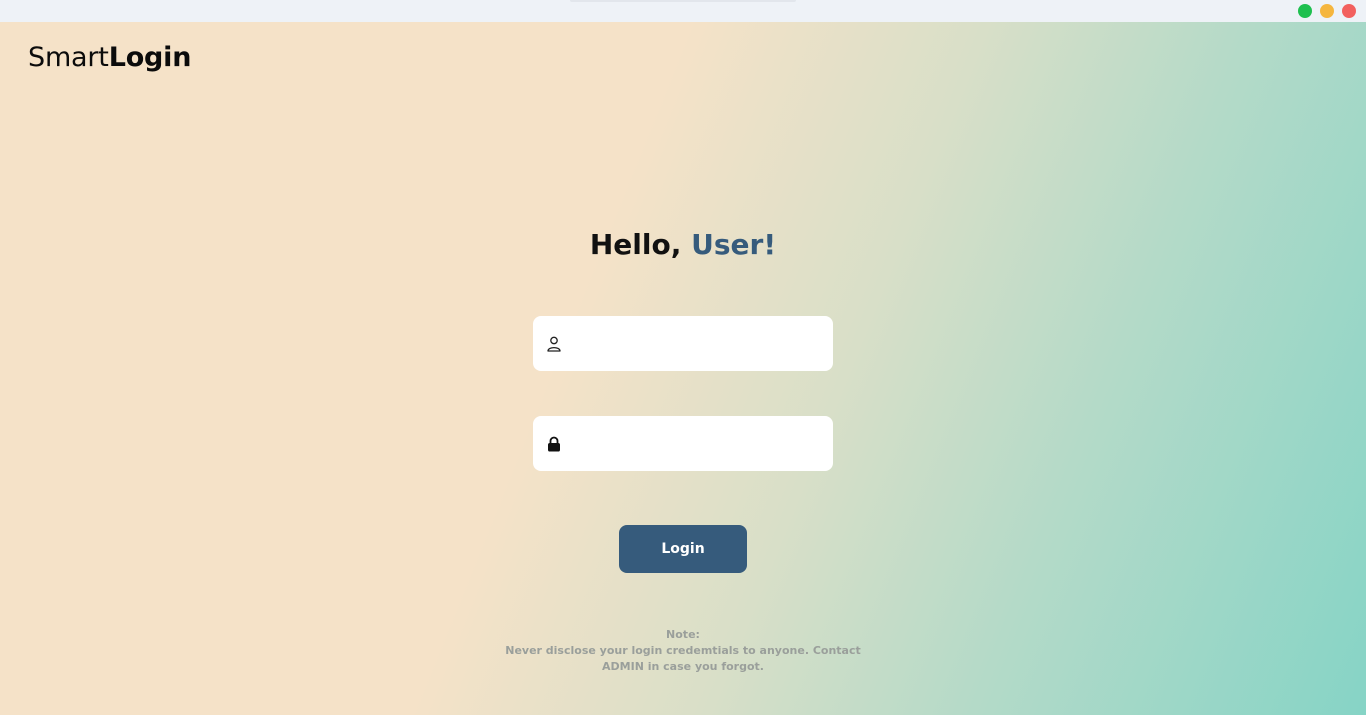 Image resolution: width=1366 pixels, height=715 pixels. What do you see at coordinates (698, 443) in the screenshot?
I see `password-input` at bounding box center [698, 443].